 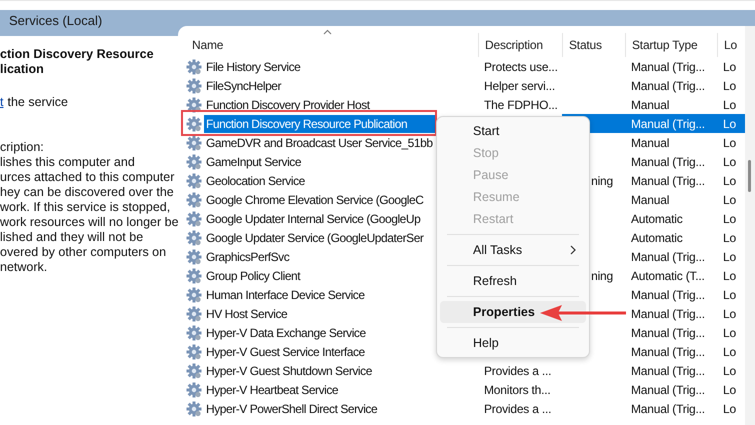 What do you see at coordinates (313, 219) in the screenshot?
I see `service-name: Google Updater Internal Service (GoogleUp` at bounding box center [313, 219].